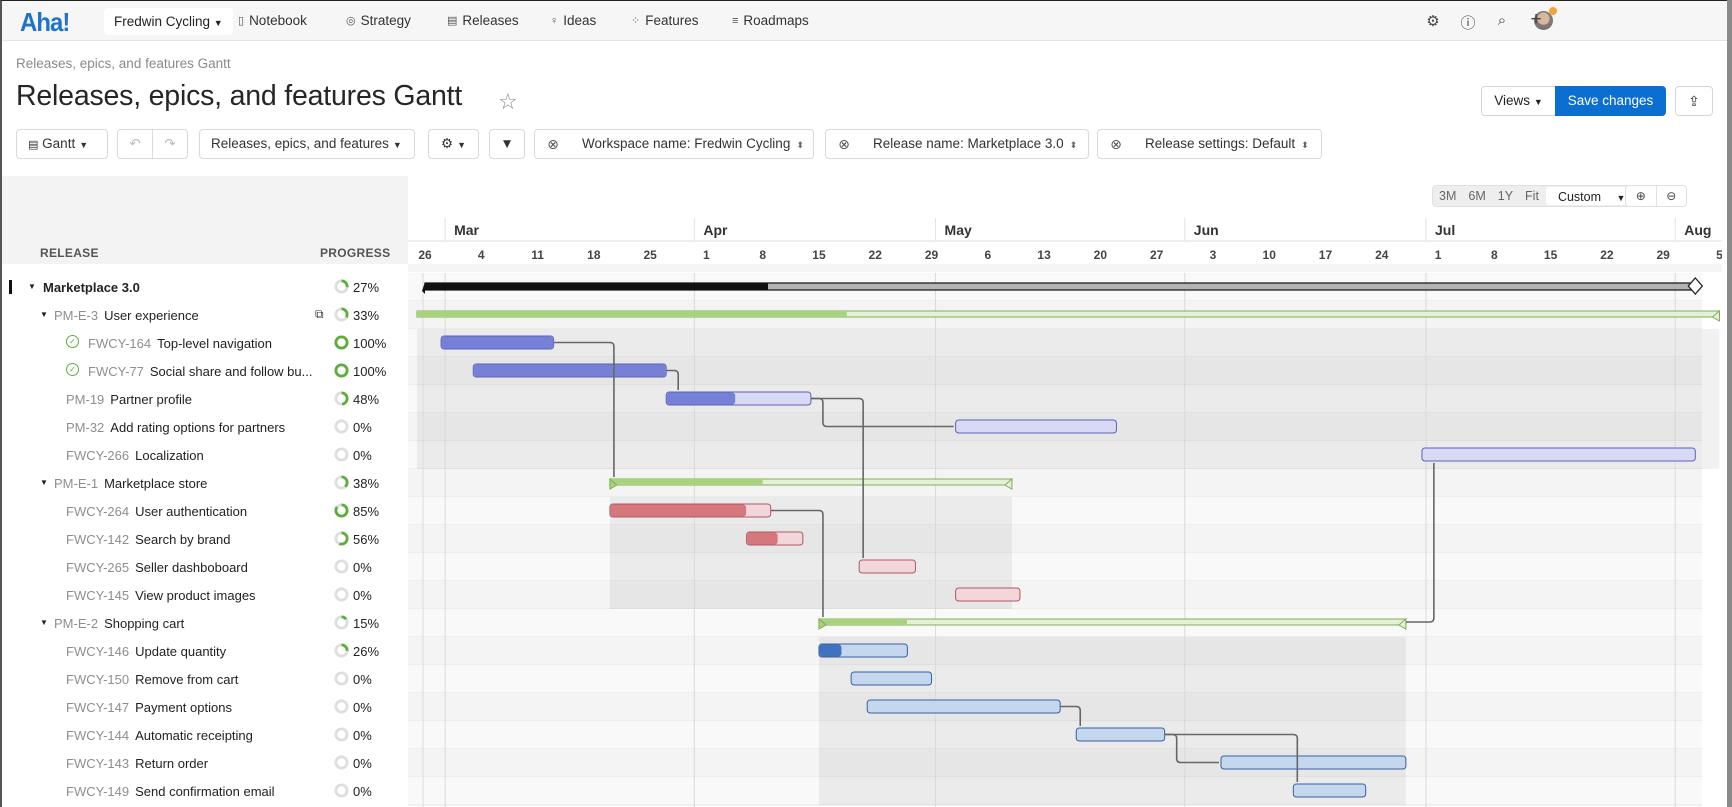 This screenshot has width=1732, height=807. What do you see at coordinates (130, 483) in the screenshot?
I see `epic-title: PM-E-1 Marketplace store` at bounding box center [130, 483].